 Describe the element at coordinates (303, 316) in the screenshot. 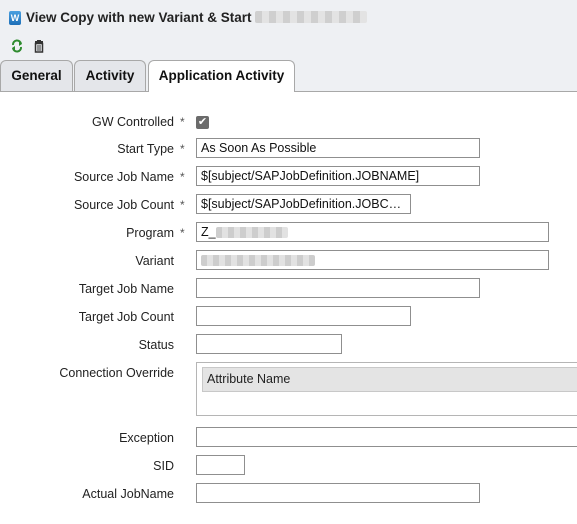

I see `target-job-count-field` at that location.